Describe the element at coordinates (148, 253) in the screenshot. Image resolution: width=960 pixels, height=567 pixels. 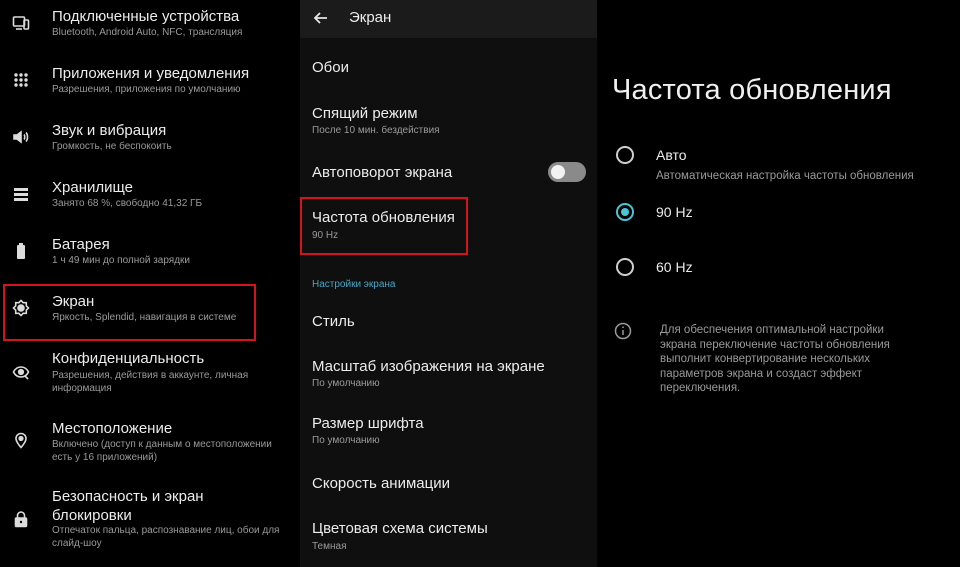
I see `menu-item-battery: Батарея 1 ч 49 мин до полной зарядки` at that location.